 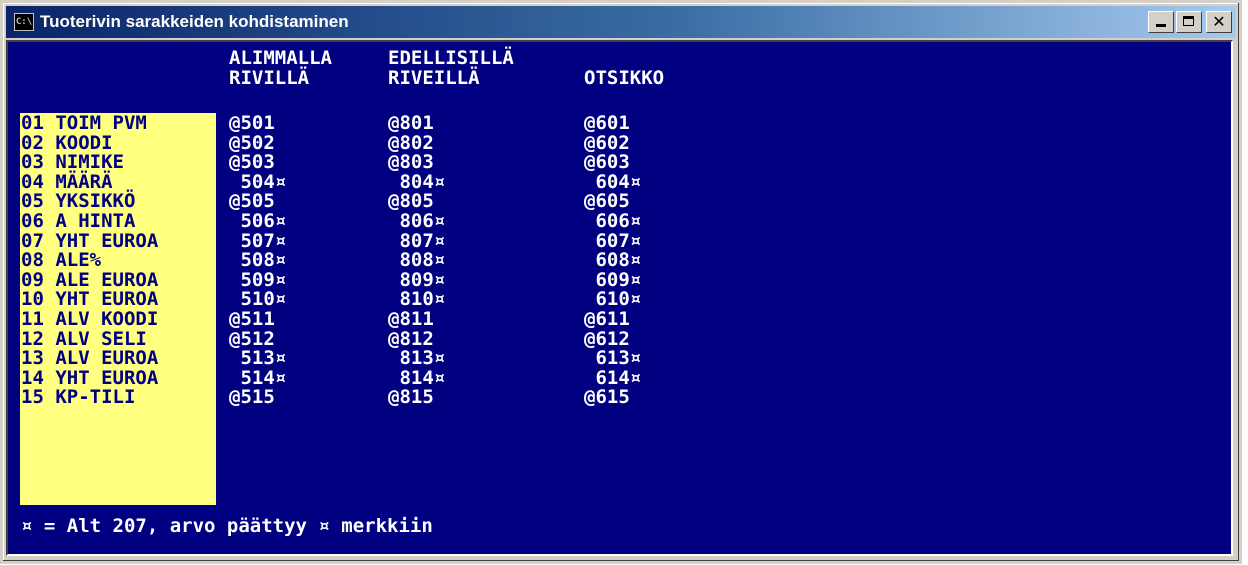 I want to click on console-app-icon: C:\, so click(x=24, y=22).